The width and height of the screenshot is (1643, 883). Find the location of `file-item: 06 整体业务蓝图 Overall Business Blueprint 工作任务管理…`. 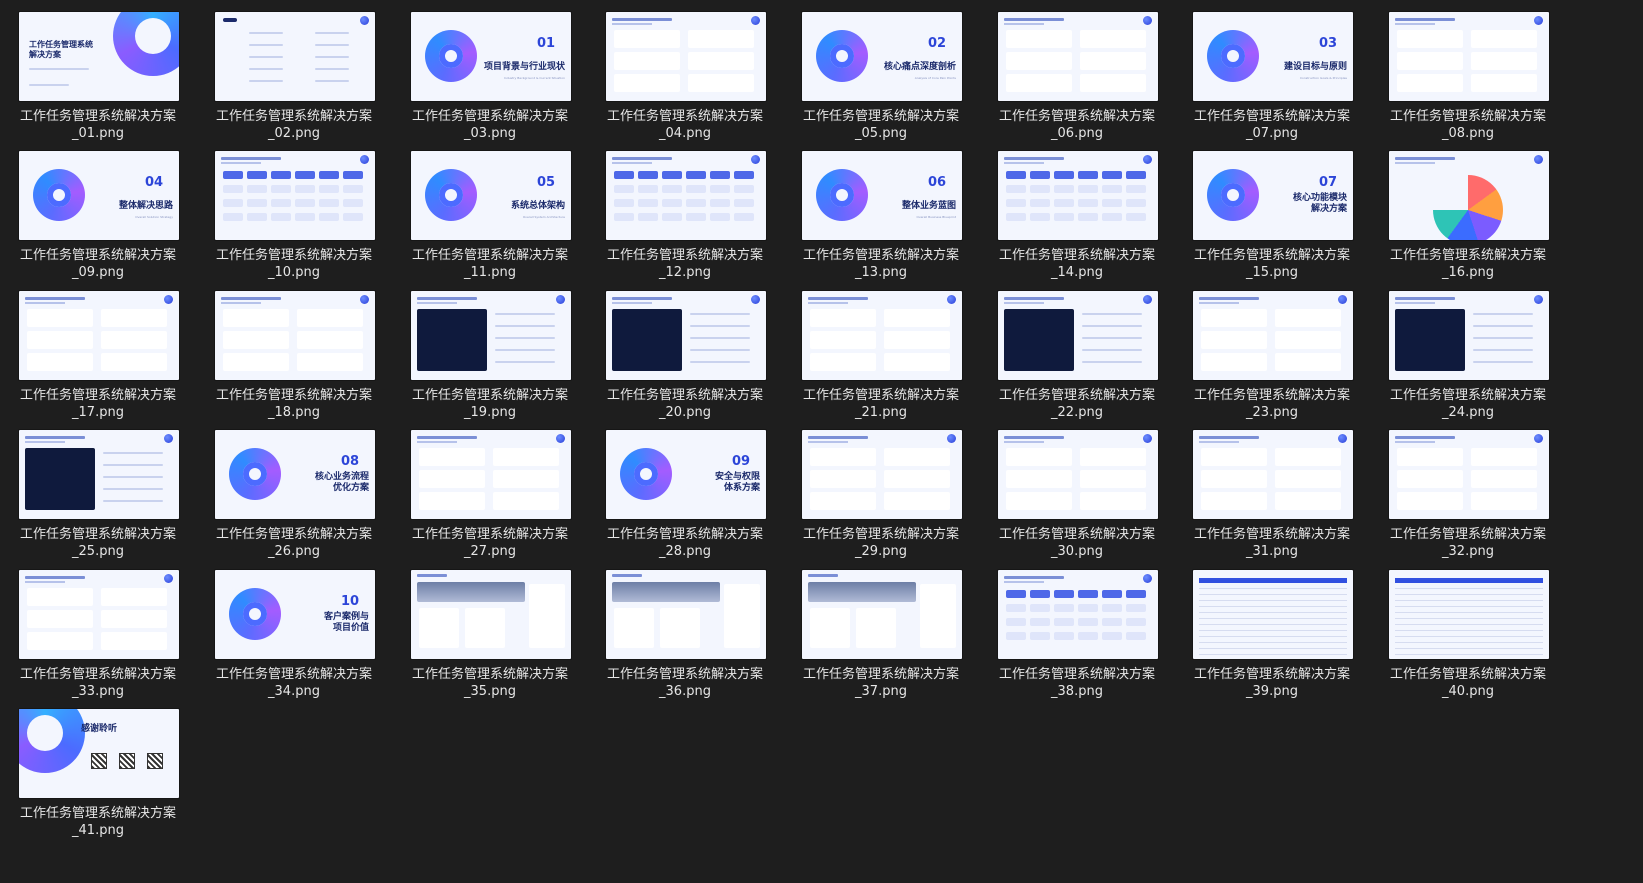

file-item: 06 整体业务蓝图 Overall Business Blueprint 工作任务管理… is located at coordinates (881, 209).